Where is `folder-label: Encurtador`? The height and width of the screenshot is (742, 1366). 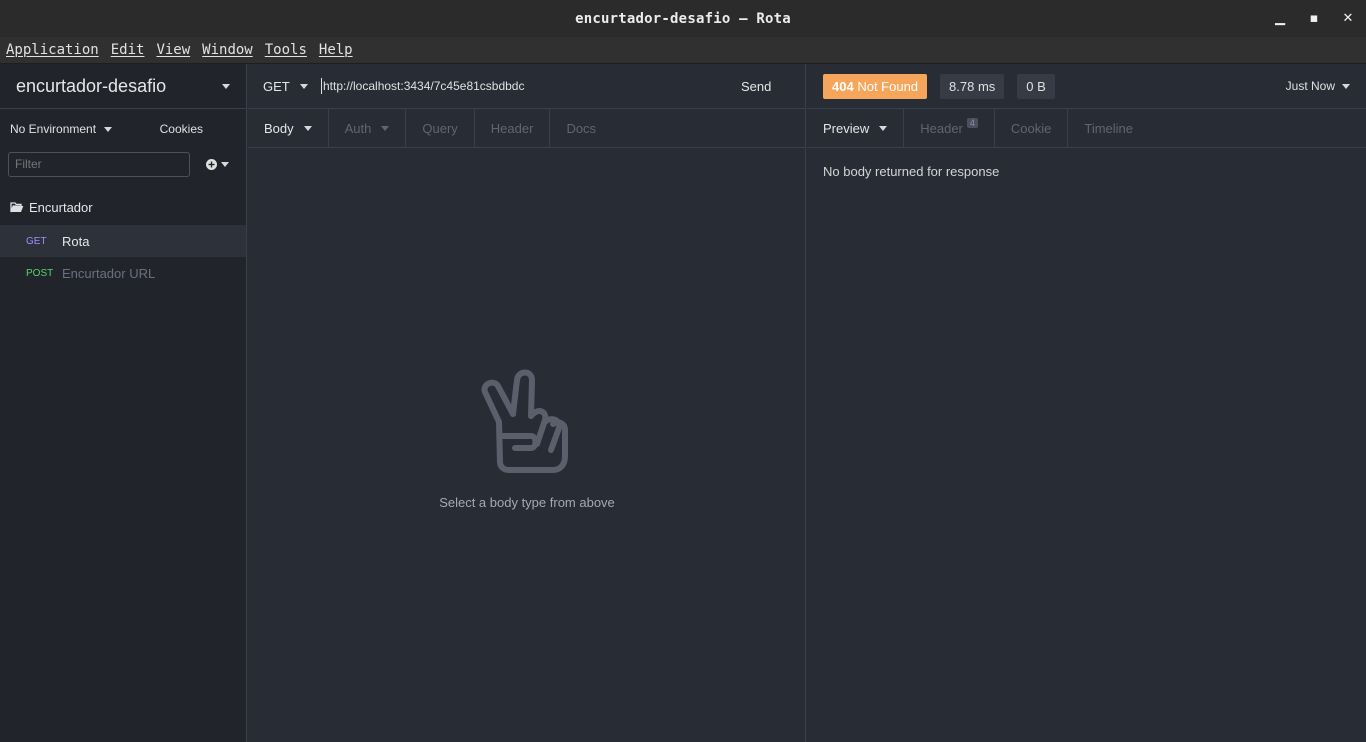 folder-label: Encurtador is located at coordinates (61, 207).